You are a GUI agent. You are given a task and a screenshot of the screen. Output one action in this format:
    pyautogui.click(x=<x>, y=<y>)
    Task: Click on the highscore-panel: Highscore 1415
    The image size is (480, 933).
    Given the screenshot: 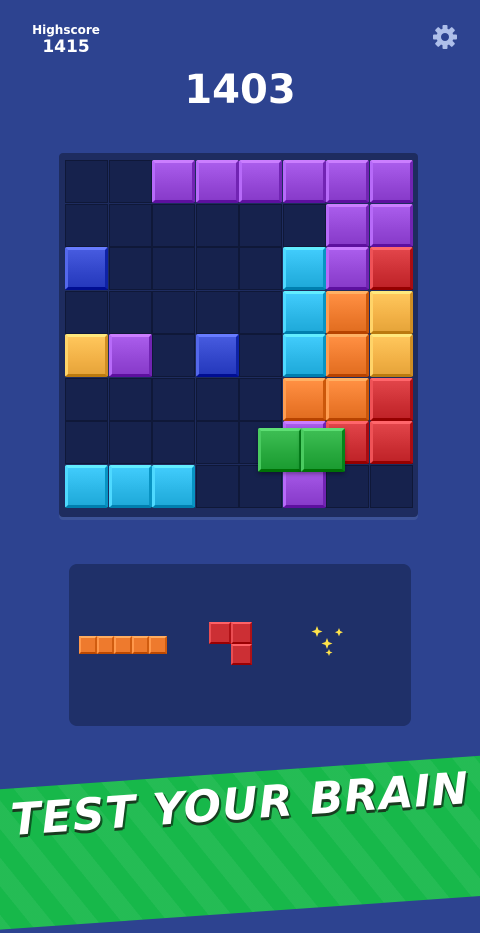 What is the action you would take?
    pyautogui.click(x=66, y=40)
    